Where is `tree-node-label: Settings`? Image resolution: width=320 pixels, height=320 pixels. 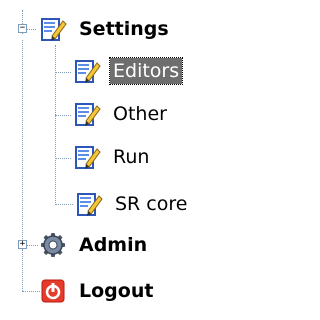
tree-node-label: Settings is located at coordinates (124, 29).